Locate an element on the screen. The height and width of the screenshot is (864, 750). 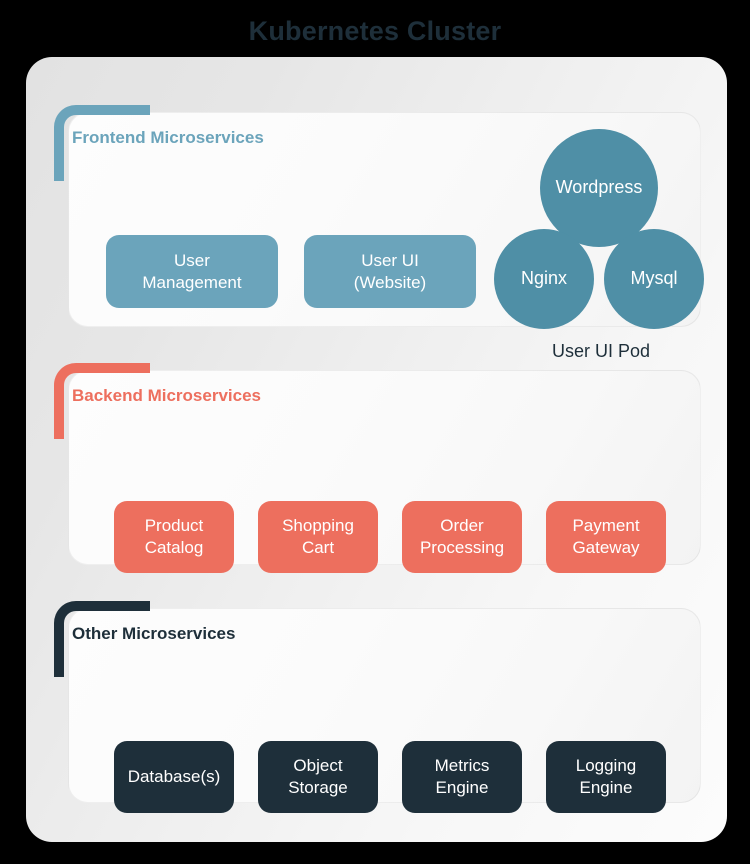
frontend-section-label: Frontend Microservices is located at coordinates (168, 137).